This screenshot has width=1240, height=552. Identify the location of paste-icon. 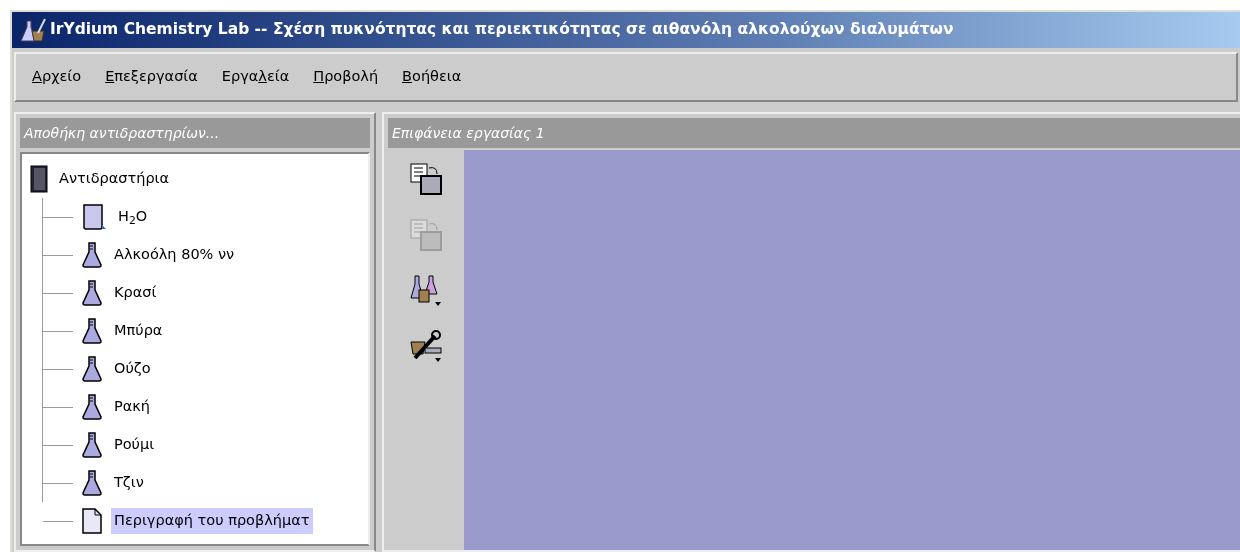
(426, 235).